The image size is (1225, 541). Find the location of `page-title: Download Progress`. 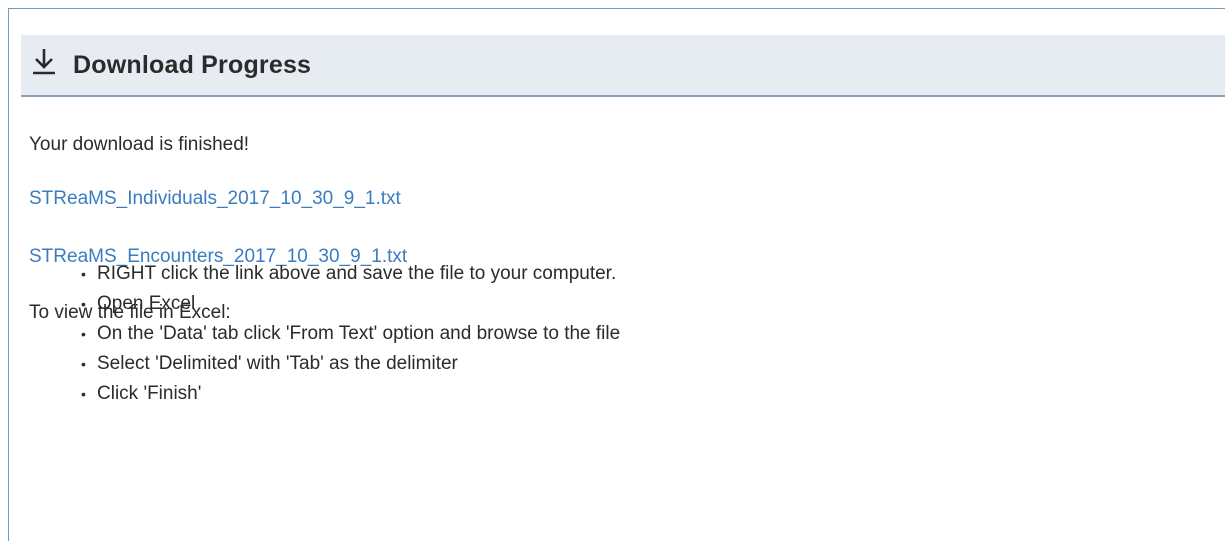

page-title: Download Progress is located at coordinates (192, 64).